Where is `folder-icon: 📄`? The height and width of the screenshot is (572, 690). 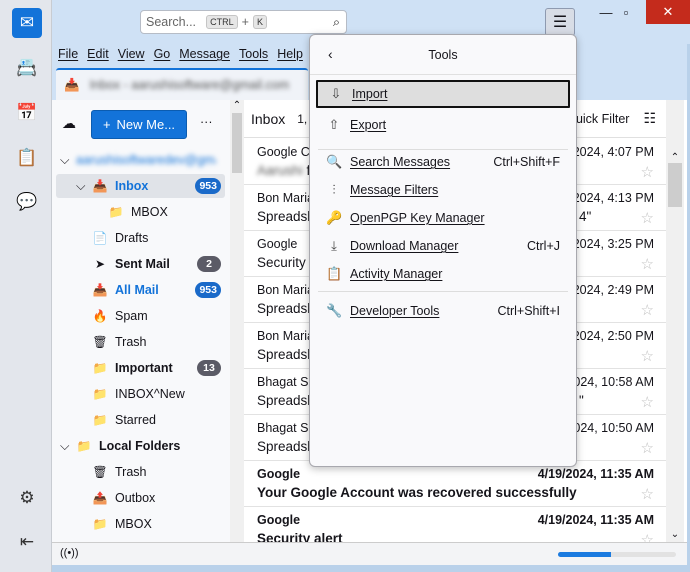 folder-icon: 📄 is located at coordinates (100, 238).